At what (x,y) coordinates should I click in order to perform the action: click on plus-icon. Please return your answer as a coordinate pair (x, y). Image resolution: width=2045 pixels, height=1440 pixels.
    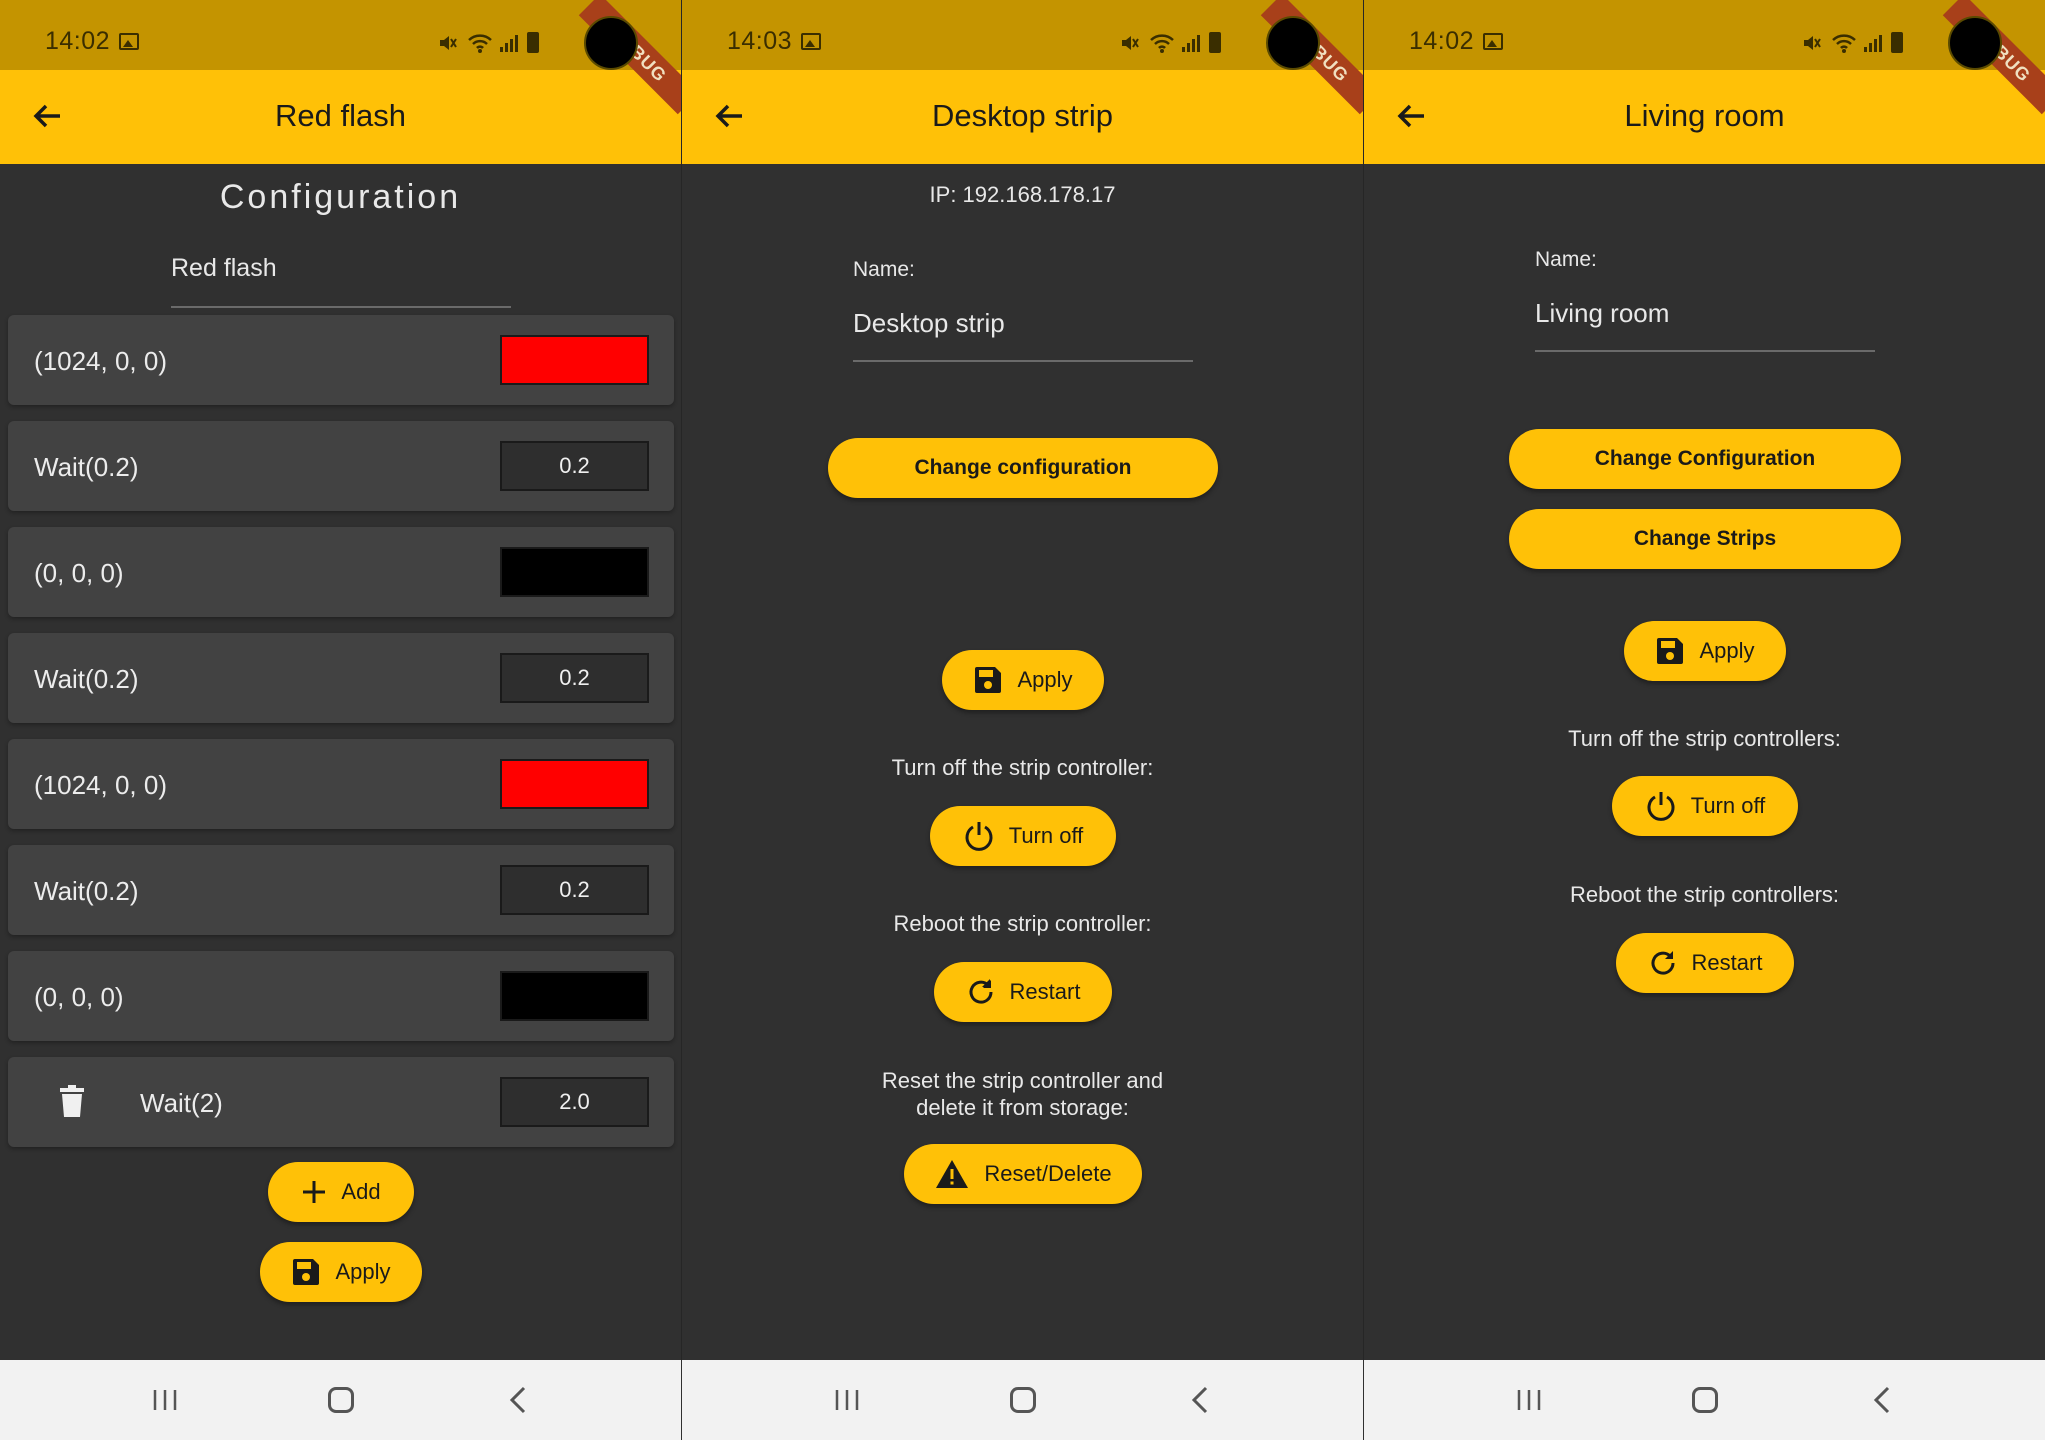
    Looking at the image, I should click on (314, 1192).